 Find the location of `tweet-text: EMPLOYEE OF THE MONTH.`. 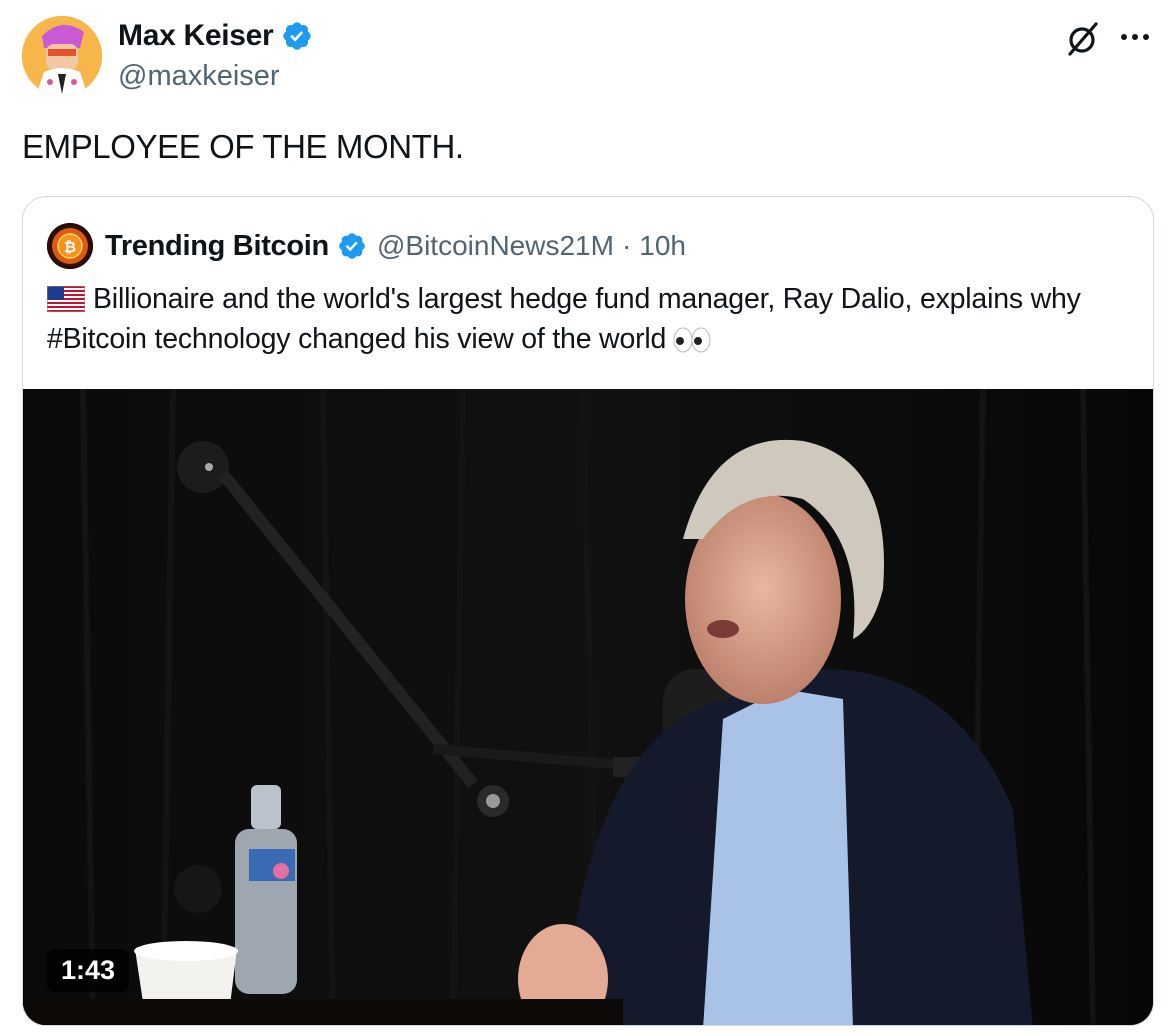

tweet-text: EMPLOYEE OF THE MONTH. is located at coordinates (243, 146).